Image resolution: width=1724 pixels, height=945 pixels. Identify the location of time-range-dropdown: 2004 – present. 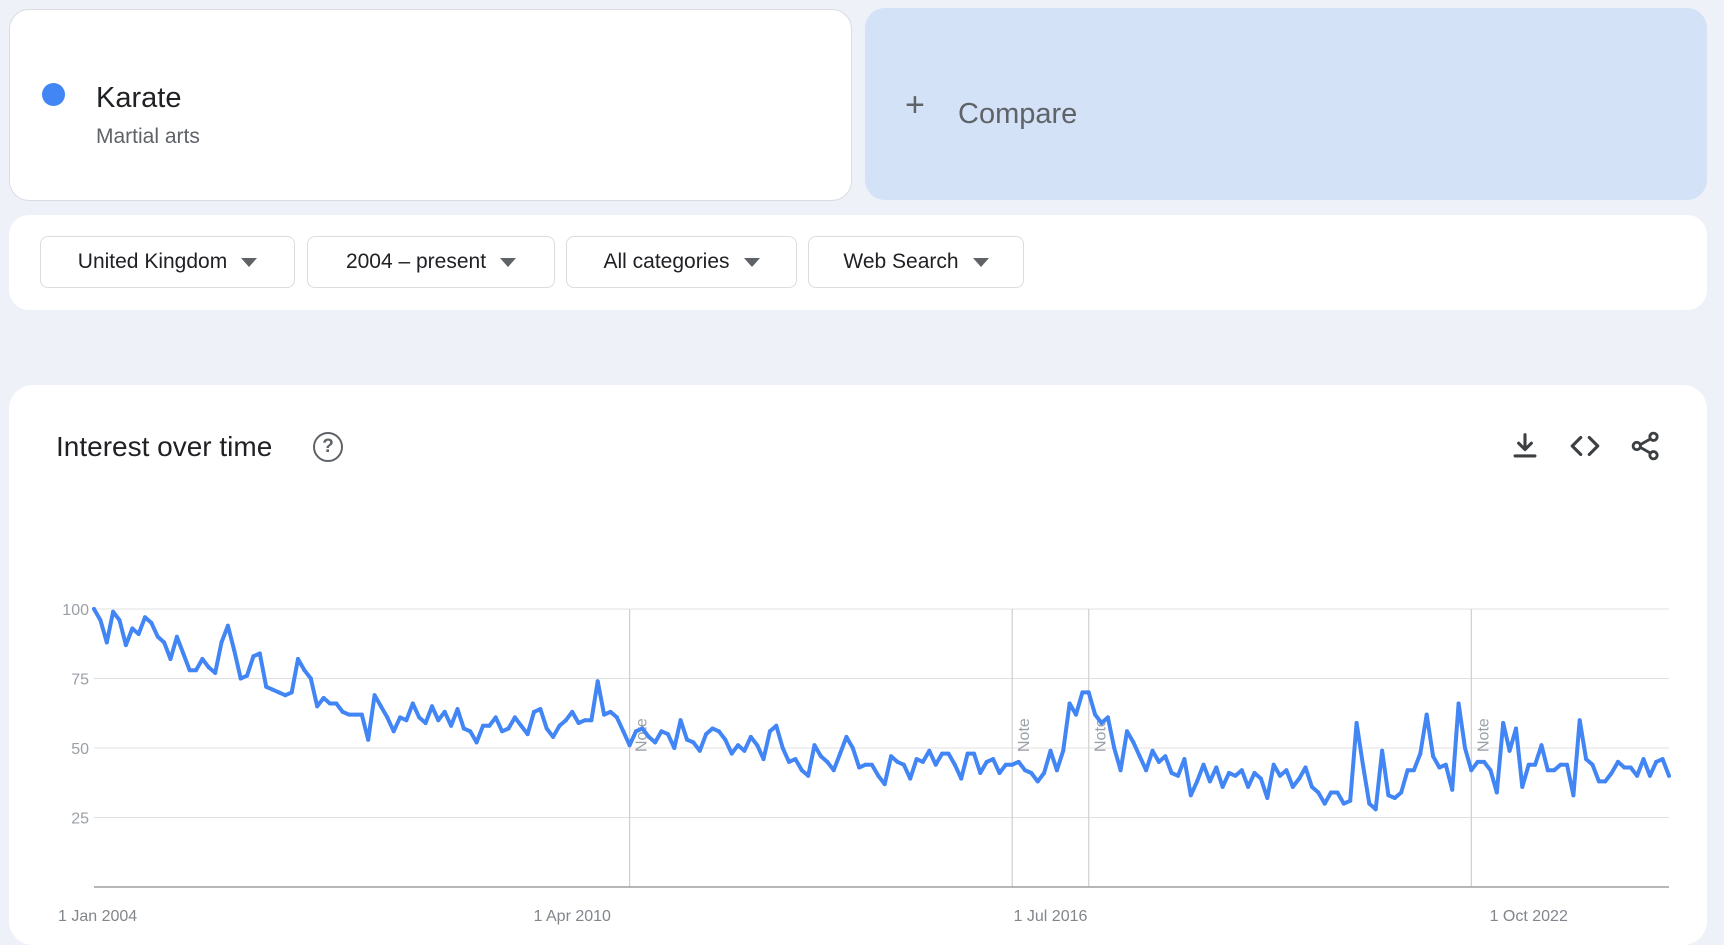
(431, 262).